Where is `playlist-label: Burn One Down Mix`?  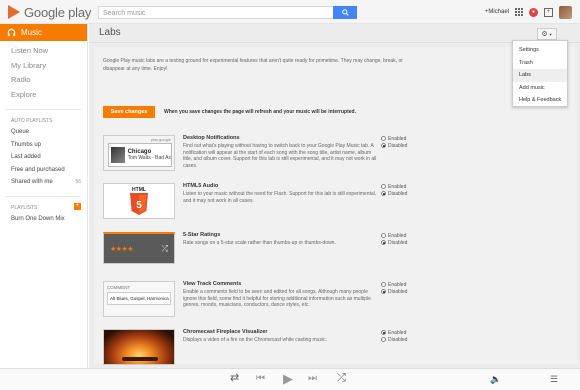
playlist-label: Burn One Down Mix is located at coordinates (38, 218).